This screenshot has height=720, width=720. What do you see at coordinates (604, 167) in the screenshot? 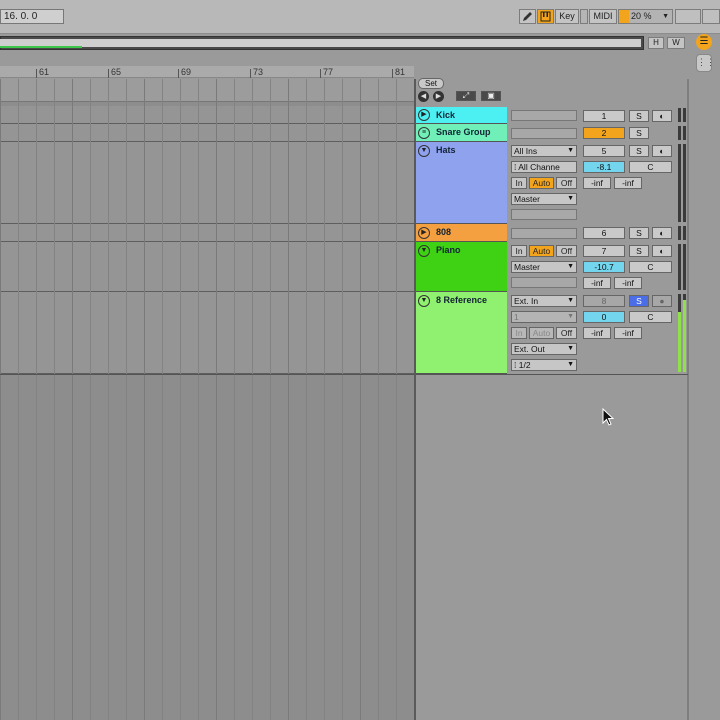
I see `volume-field: -8.1` at bounding box center [604, 167].